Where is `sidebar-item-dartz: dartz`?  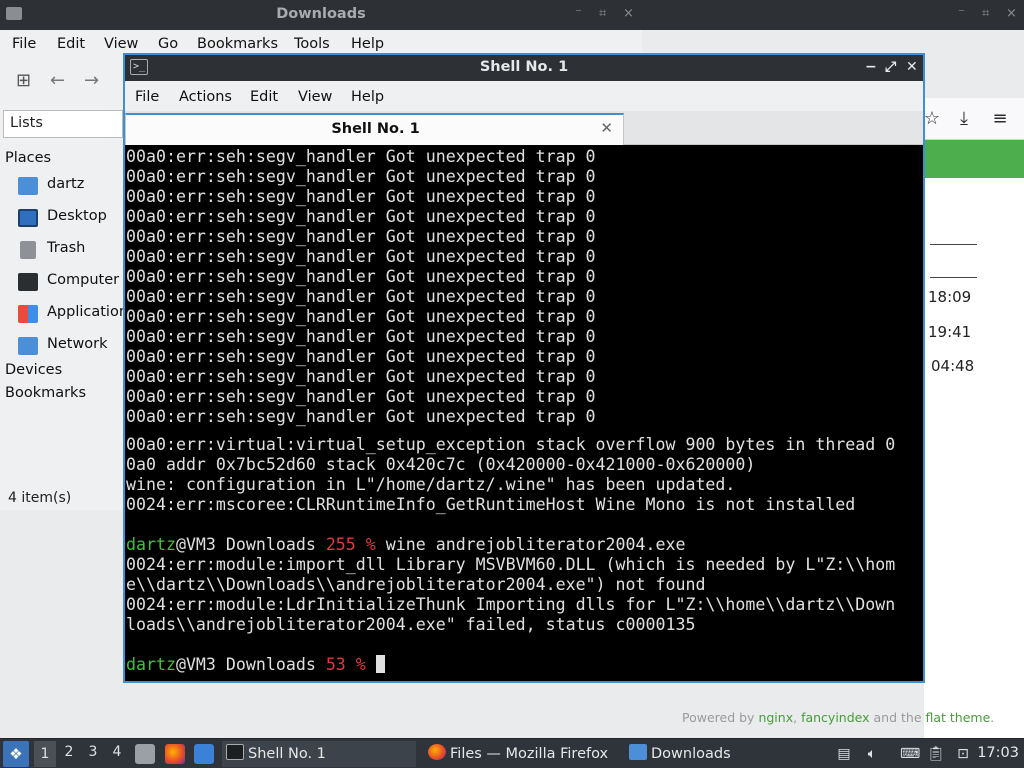
sidebar-item-dartz: dartz is located at coordinates (78, 186).